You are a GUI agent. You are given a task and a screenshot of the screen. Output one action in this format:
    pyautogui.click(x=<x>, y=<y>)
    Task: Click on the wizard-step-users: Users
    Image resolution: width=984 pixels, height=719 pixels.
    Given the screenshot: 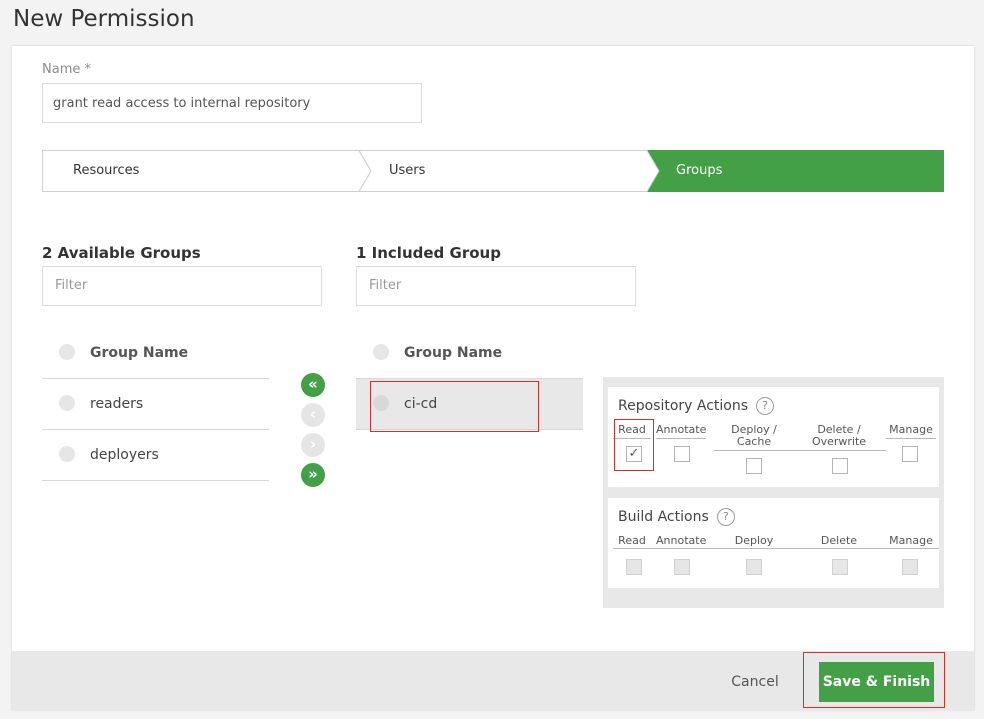 What is the action you would take?
    pyautogui.click(x=407, y=171)
    